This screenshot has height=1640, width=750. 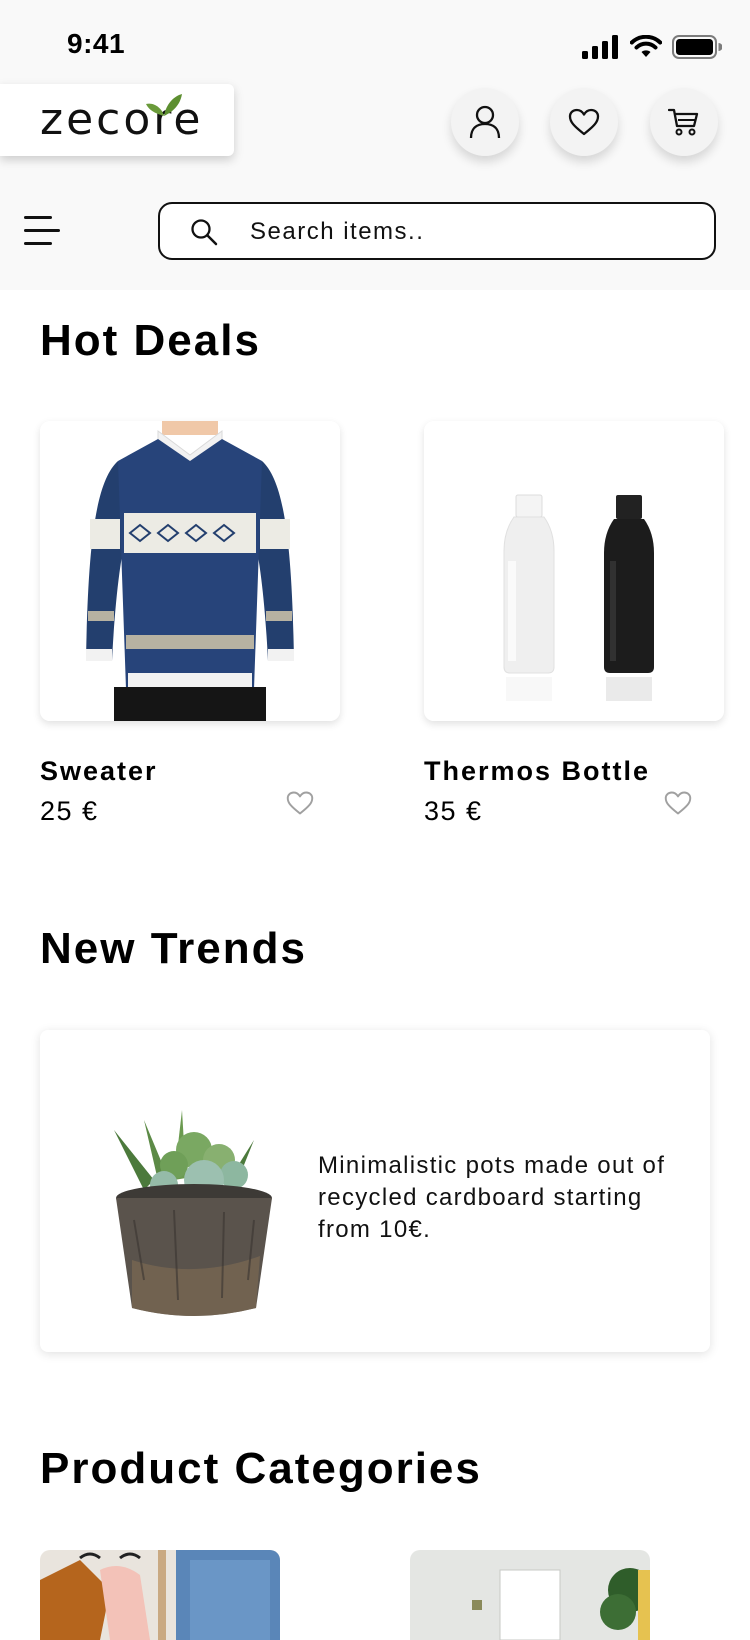 I want to click on wifi-icon, so click(x=646, y=46).